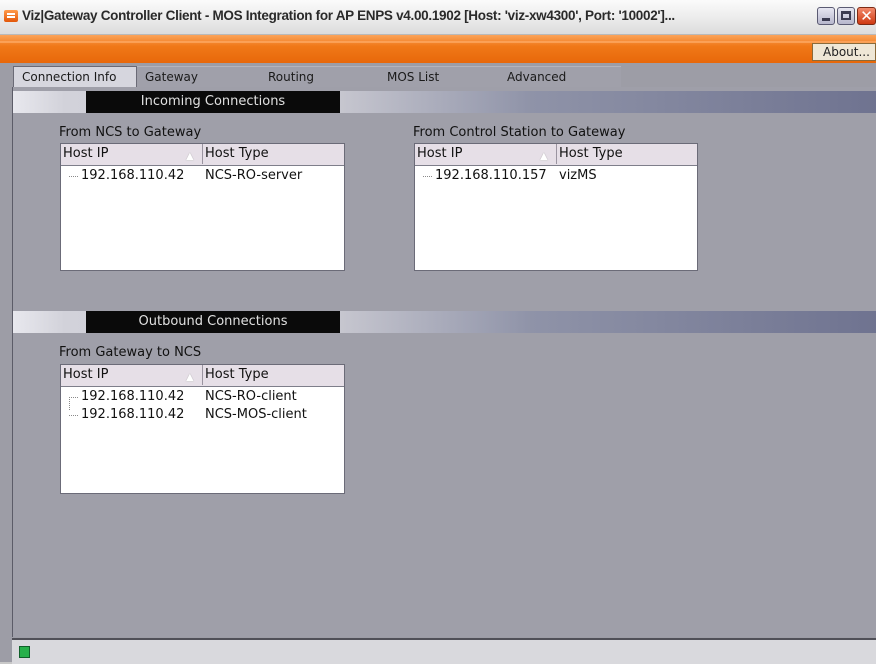 The height and width of the screenshot is (664, 876). What do you see at coordinates (444, 322) in the screenshot?
I see `outbound-section-header: Outbound Connections` at bounding box center [444, 322].